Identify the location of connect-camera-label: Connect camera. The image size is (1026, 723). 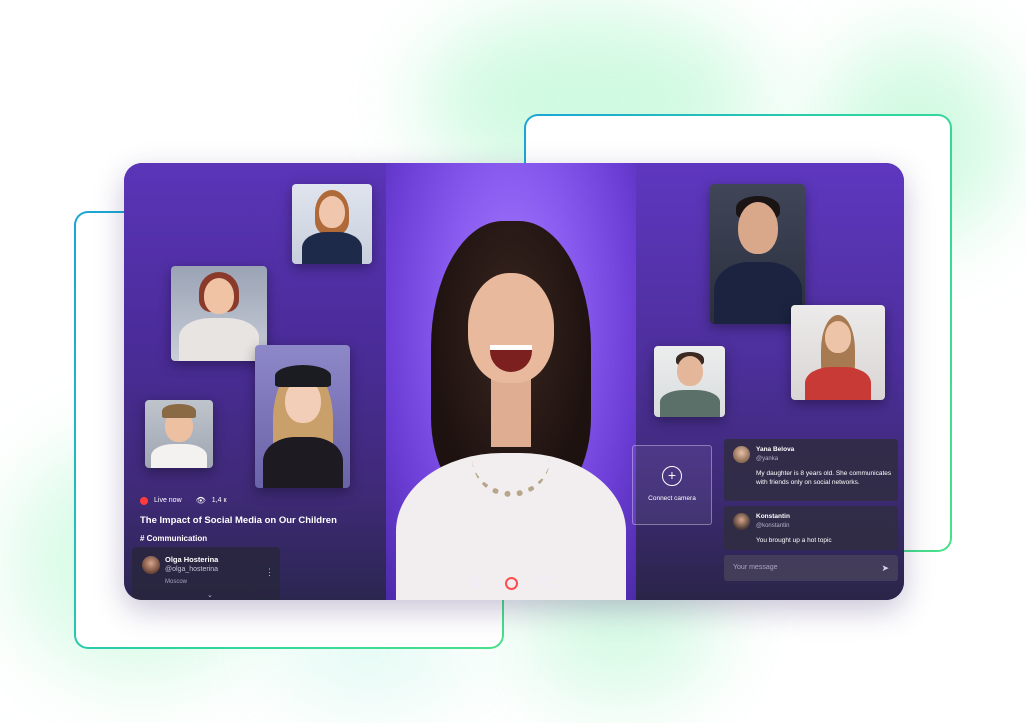
(672, 498).